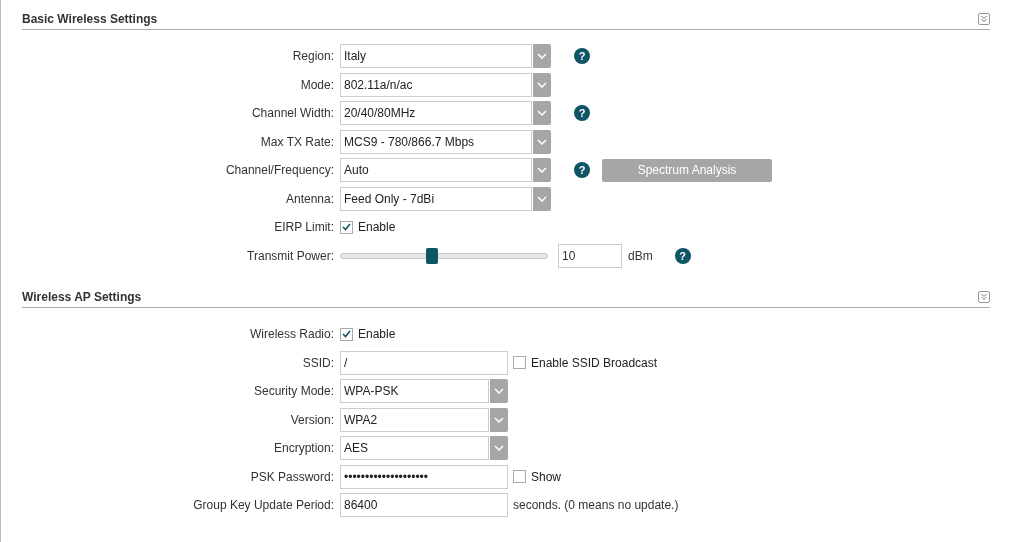 The height and width of the screenshot is (542, 1010). What do you see at coordinates (318, 362) in the screenshot?
I see `field-label: SSID:` at bounding box center [318, 362].